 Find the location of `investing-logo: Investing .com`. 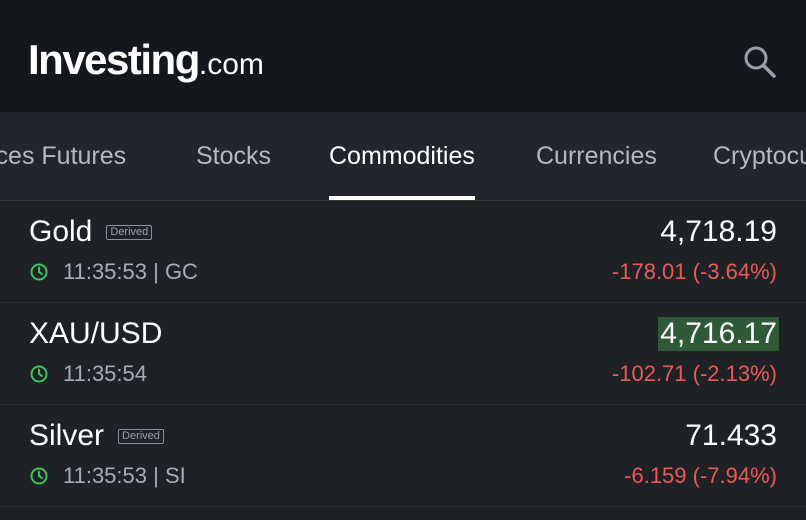

investing-logo: Investing .com is located at coordinates (146, 60).